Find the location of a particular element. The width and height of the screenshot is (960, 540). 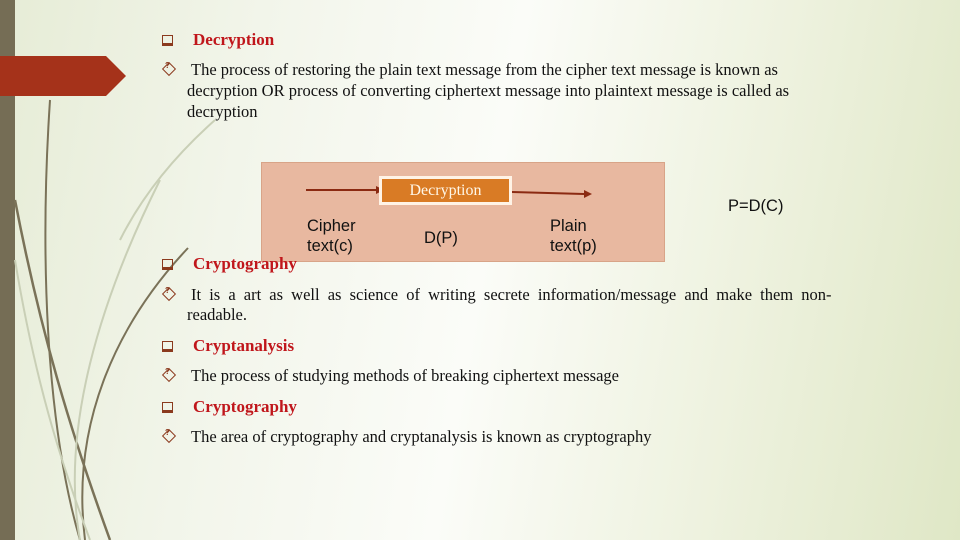

plain-text-label: Plain text(p) is located at coordinates (573, 236).